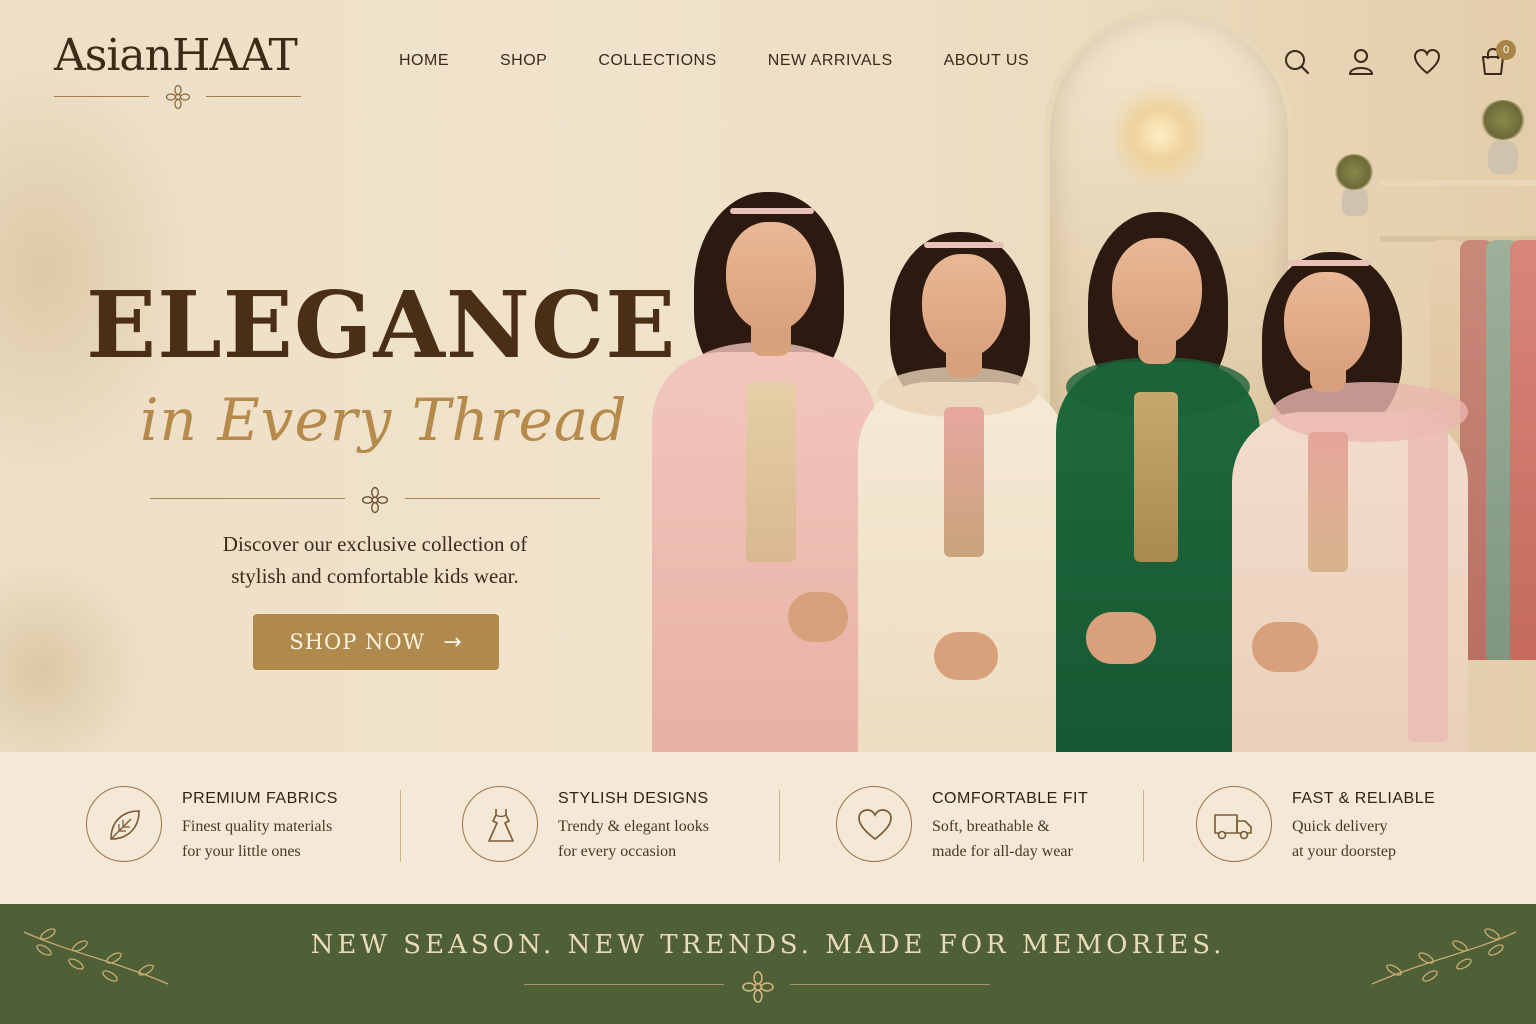  I want to click on nav-home: HOME, so click(424, 61).